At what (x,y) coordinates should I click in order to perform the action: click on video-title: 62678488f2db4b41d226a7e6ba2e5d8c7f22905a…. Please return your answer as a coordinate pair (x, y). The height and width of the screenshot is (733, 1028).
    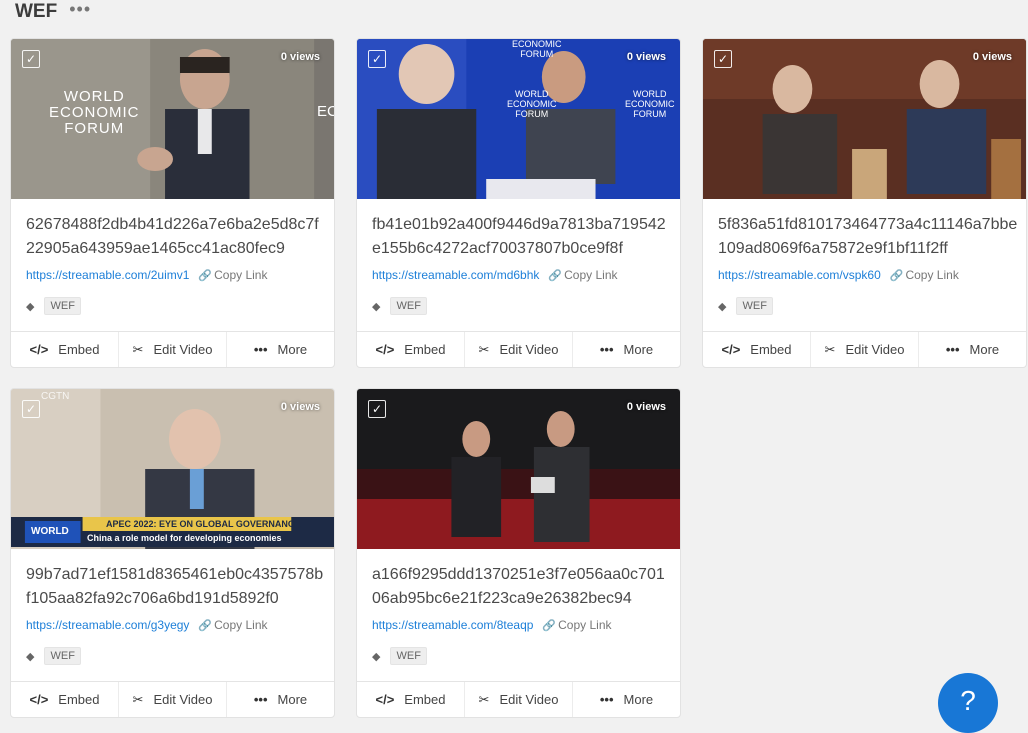
    Looking at the image, I should click on (176, 237).